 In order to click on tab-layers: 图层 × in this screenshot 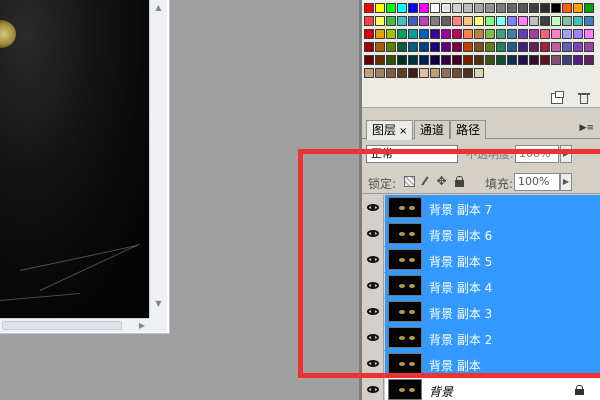, I will do `click(390, 130)`.